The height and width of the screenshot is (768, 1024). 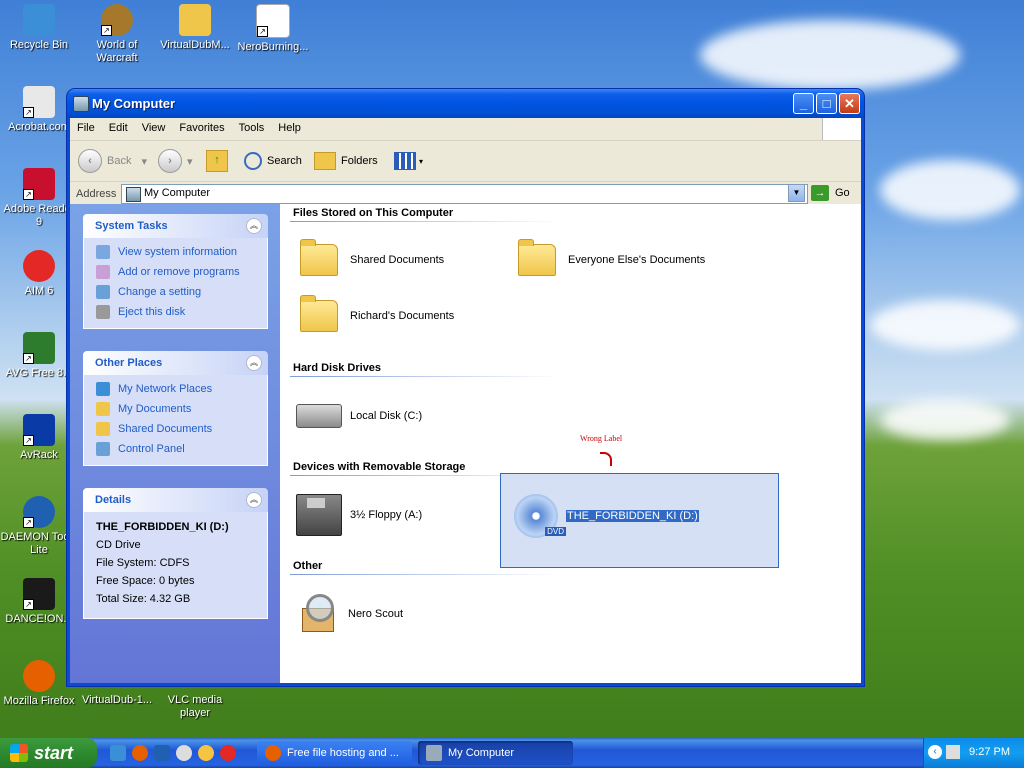 What do you see at coordinates (181, 449) in the screenshot?
I see `link-control-panel: Control Panel` at bounding box center [181, 449].